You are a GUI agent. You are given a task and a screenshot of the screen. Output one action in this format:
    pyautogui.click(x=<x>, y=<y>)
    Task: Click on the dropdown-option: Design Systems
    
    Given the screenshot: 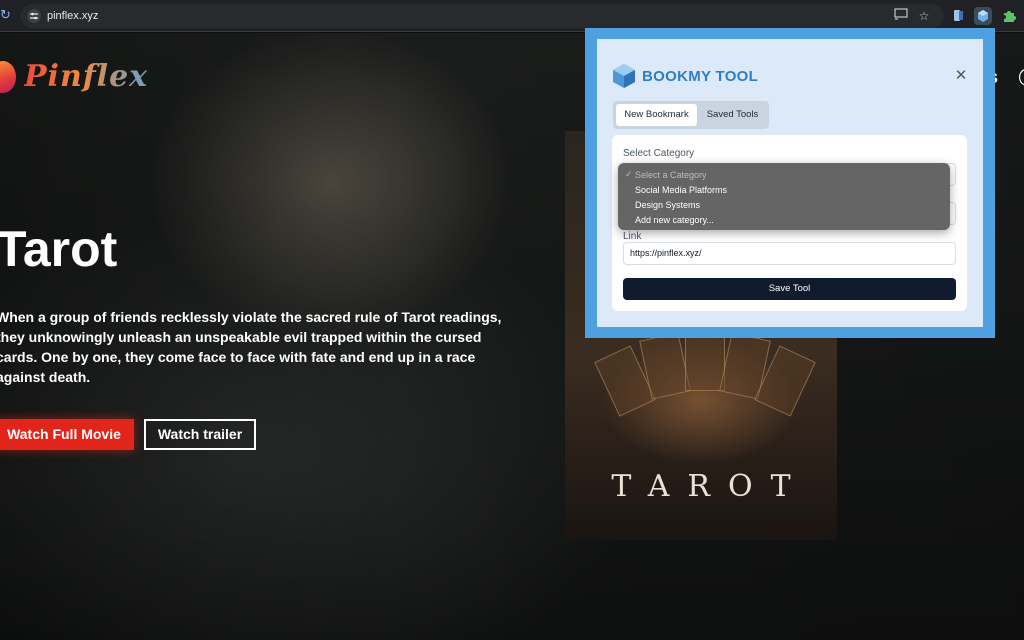 What is the action you would take?
    pyautogui.click(x=667, y=205)
    